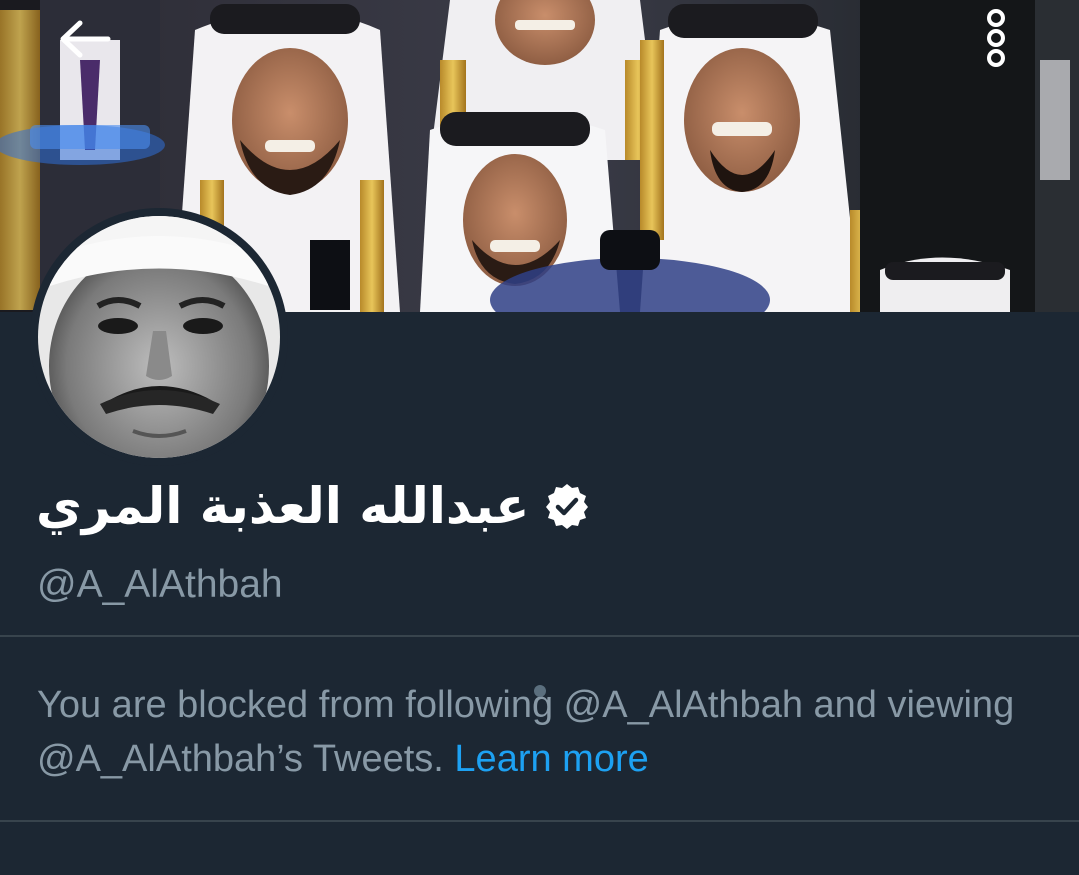  I want to click on arrow-left-icon, so click(85, 39).